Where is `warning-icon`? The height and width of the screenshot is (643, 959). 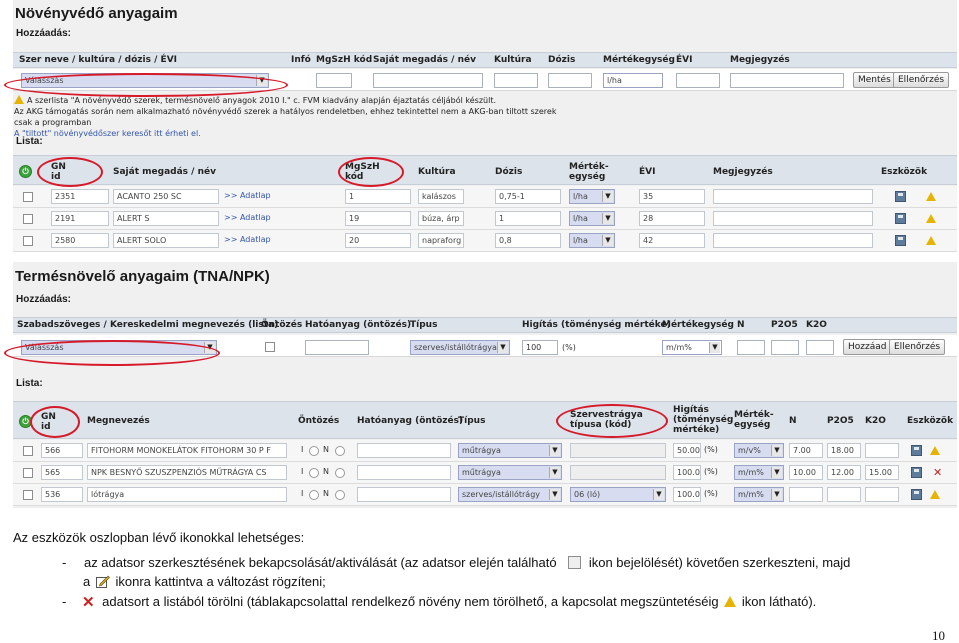 warning-icon is located at coordinates (931, 218).